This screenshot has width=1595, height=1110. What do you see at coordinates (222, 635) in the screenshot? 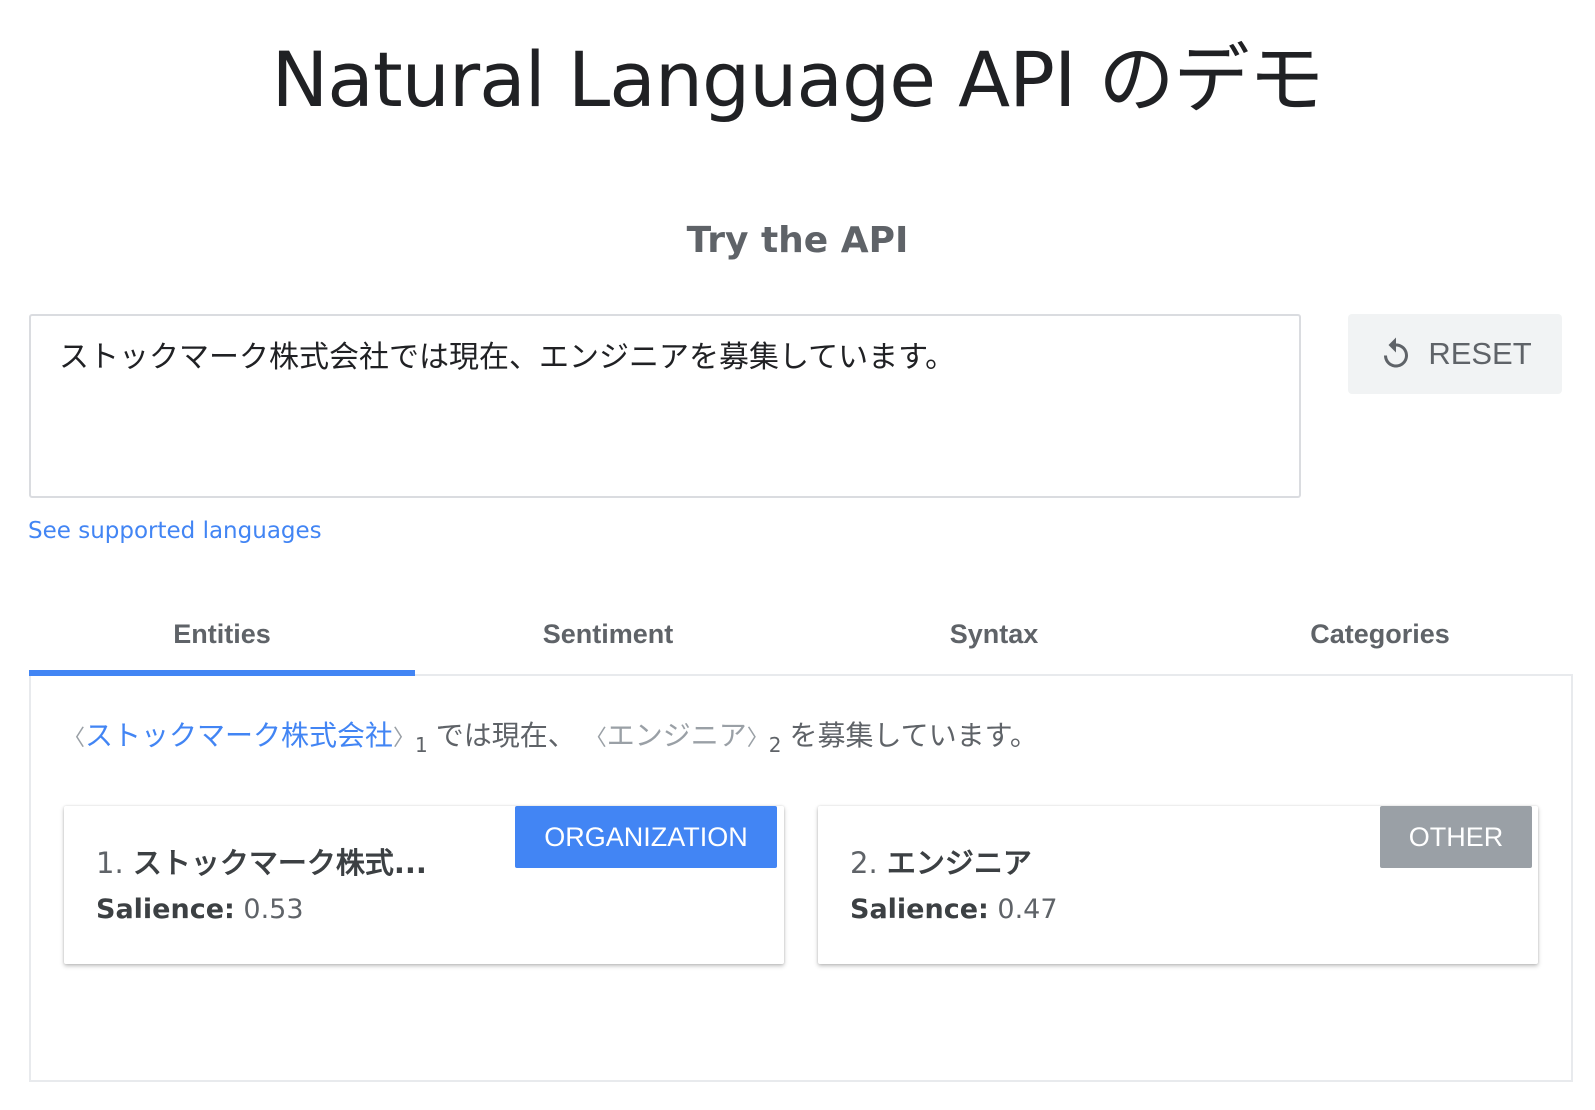
I see `tab-entities: Entities` at bounding box center [222, 635].